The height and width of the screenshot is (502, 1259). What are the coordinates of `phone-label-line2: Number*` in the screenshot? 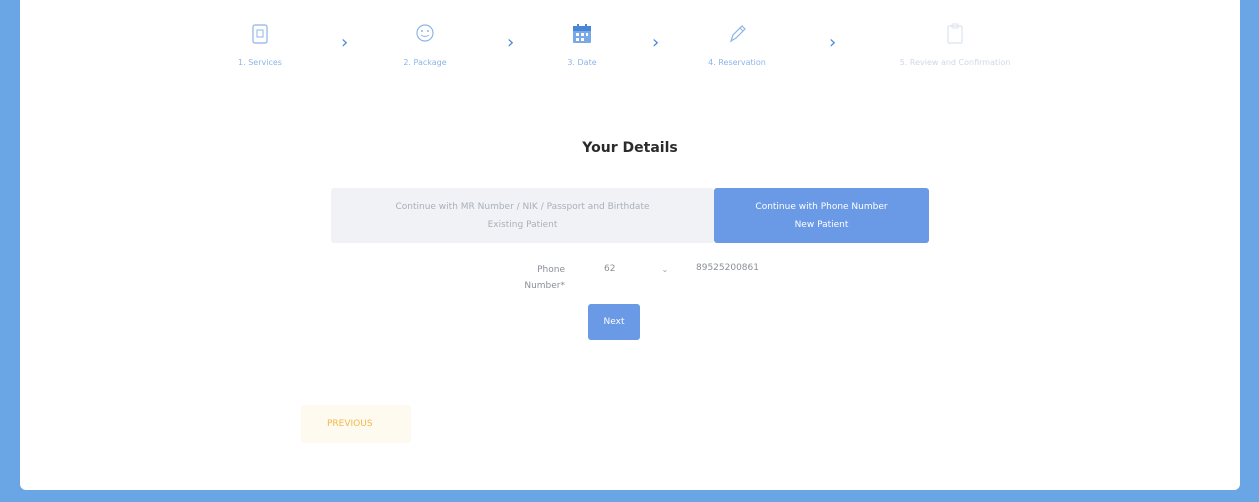 It's located at (544, 286).